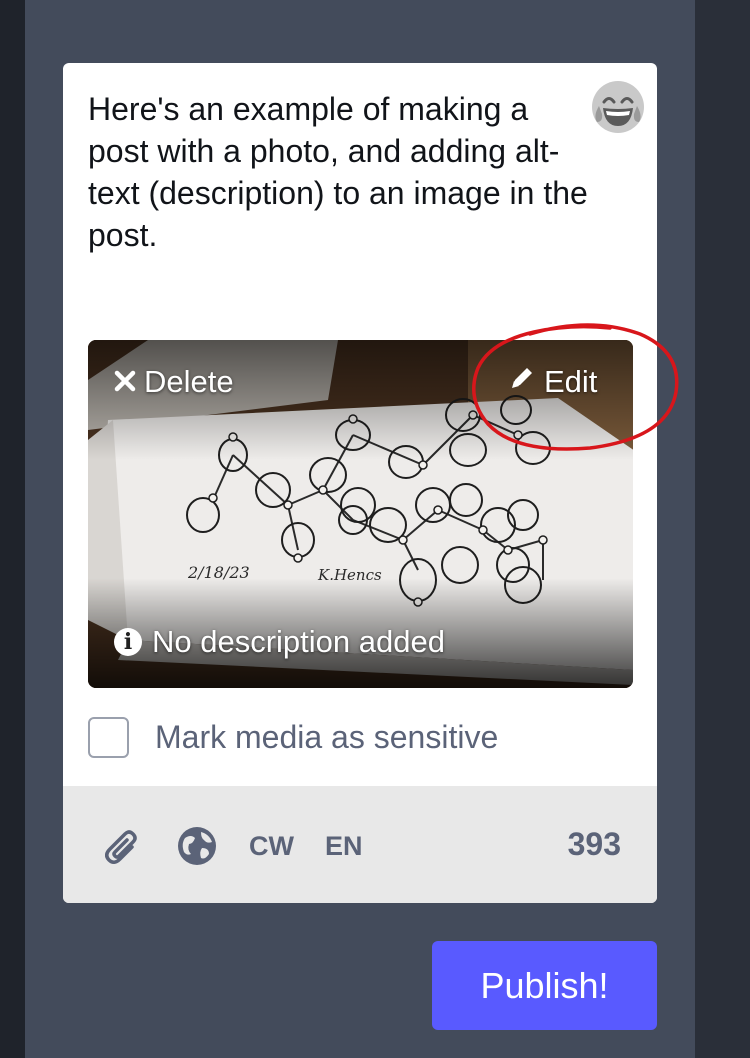  I want to click on content-warning-button: CW, so click(271, 846).